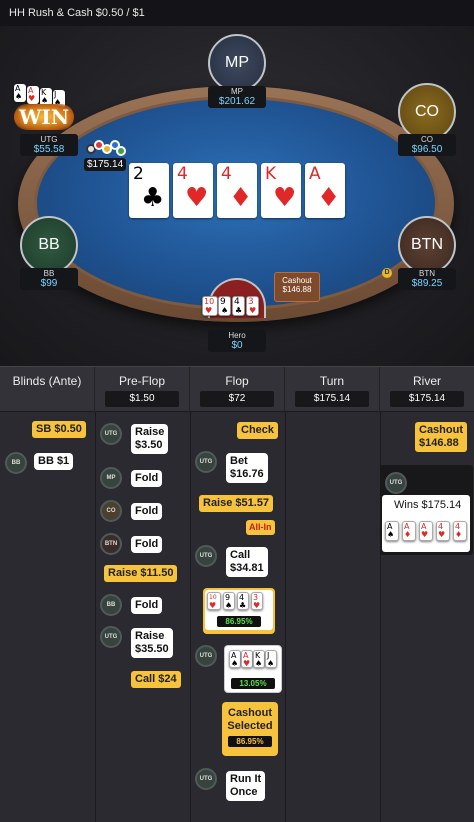 This screenshot has width=474, height=822. I want to click on flop-utg-bet: Bet $16.76, so click(247, 468).